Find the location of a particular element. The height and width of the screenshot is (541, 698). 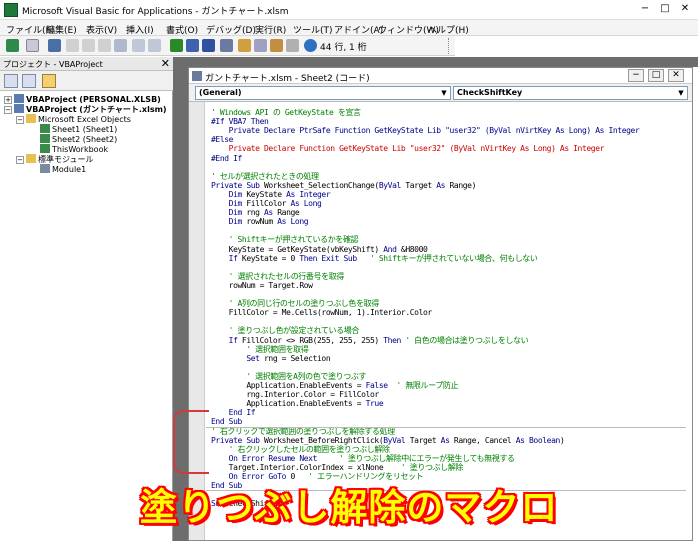

code-window-minimize-button: − is located at coordinates (636, 75).